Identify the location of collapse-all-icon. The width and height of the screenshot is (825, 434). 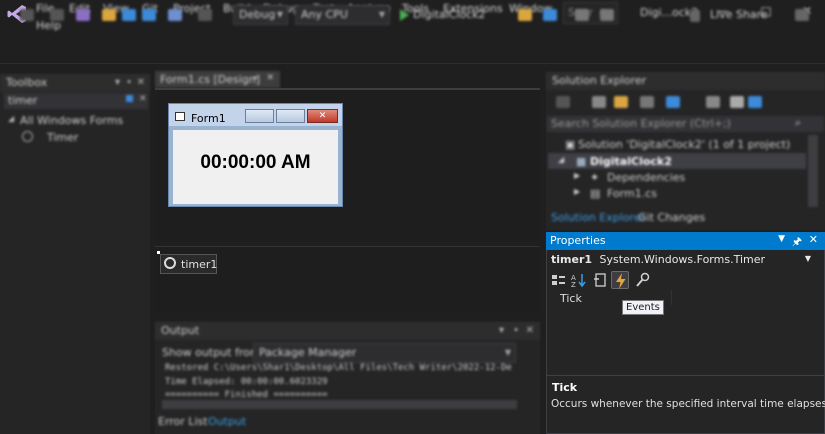
(713, 102).